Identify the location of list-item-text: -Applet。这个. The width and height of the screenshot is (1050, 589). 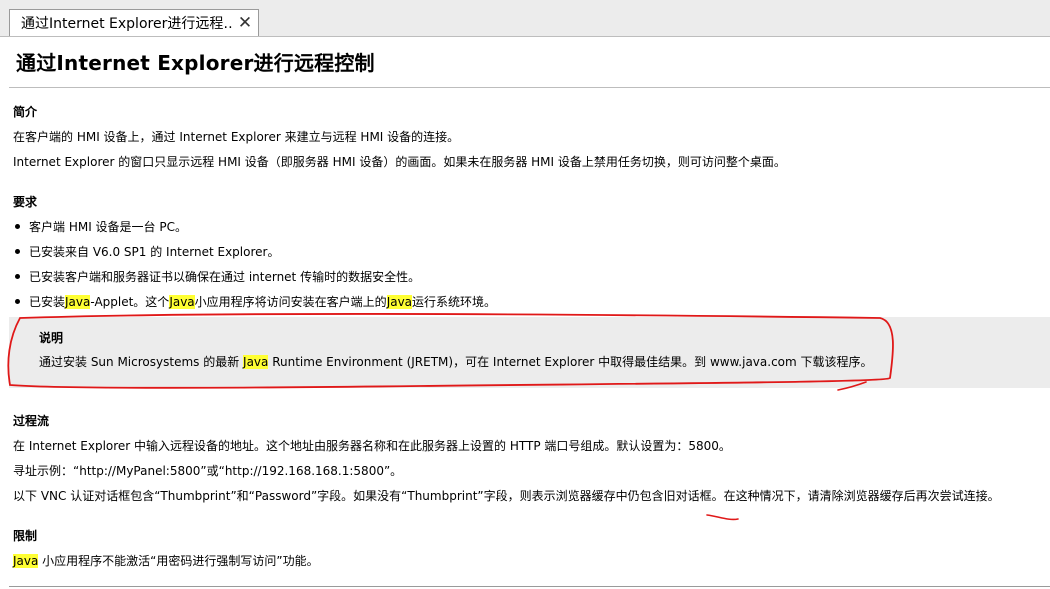
(130, 302).